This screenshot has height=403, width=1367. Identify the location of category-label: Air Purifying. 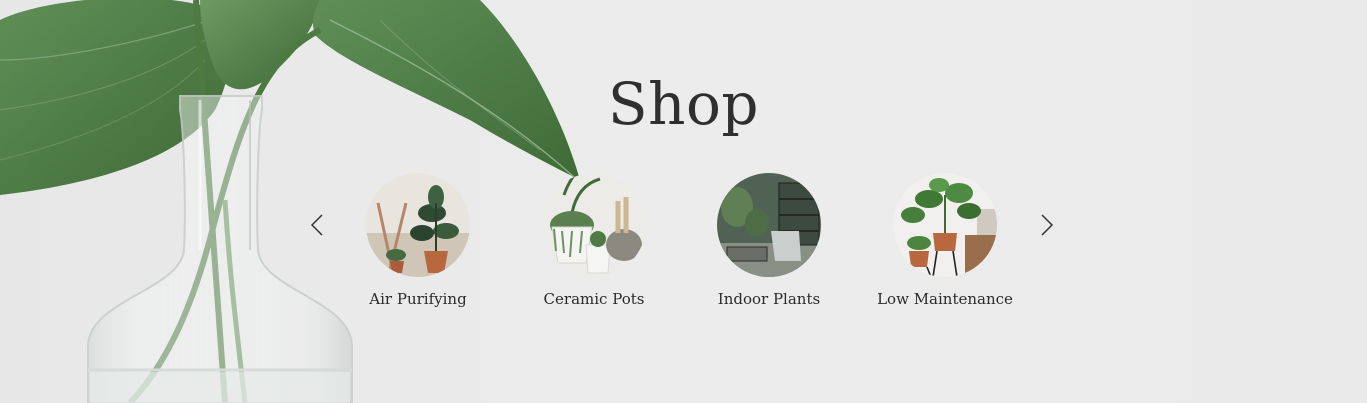
(418, 299).